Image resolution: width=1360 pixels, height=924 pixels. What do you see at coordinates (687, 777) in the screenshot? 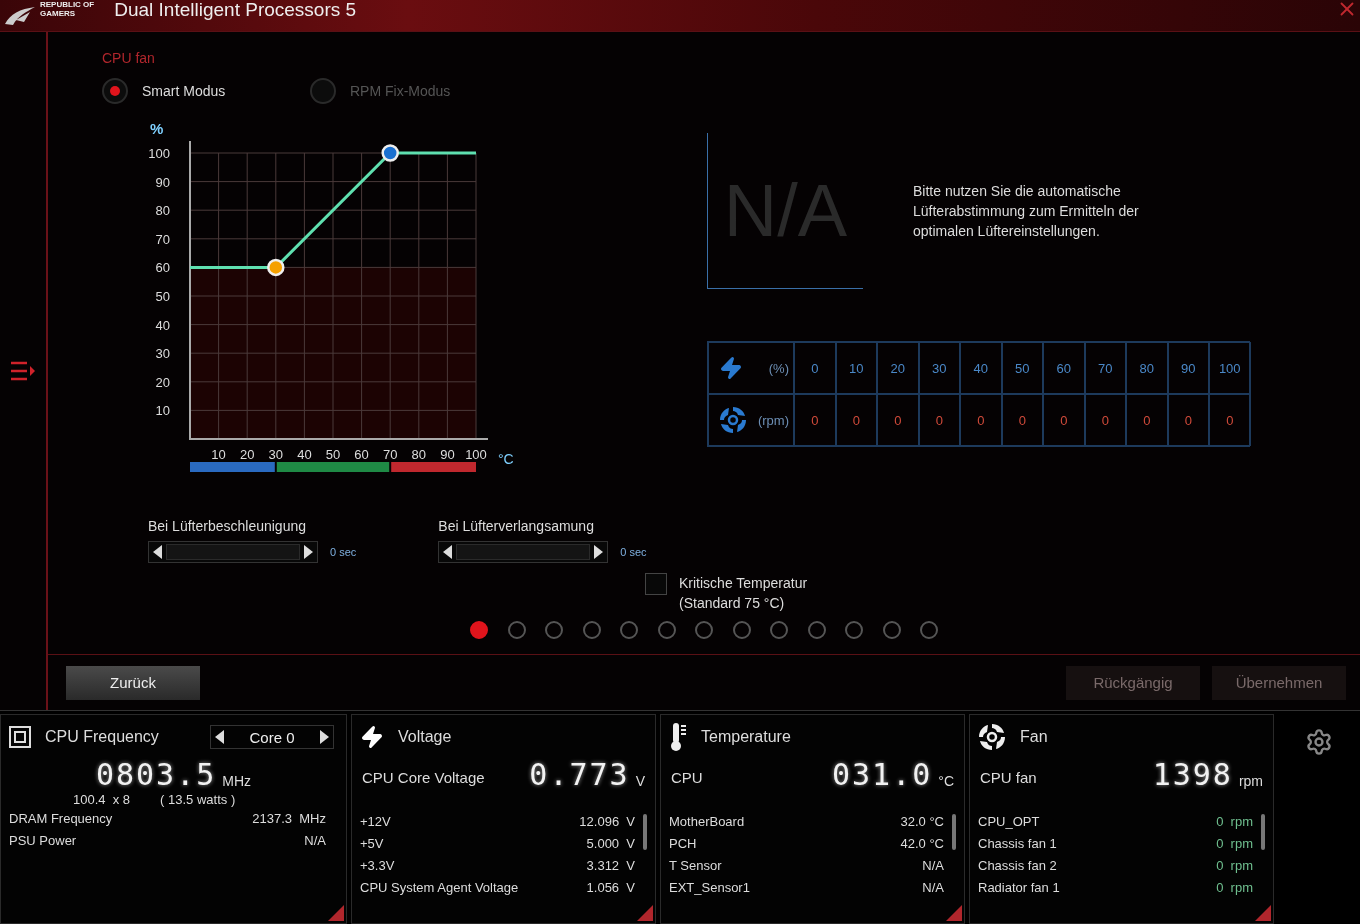
I see `sensor-label: CPU` at bounding box center [687, 777].